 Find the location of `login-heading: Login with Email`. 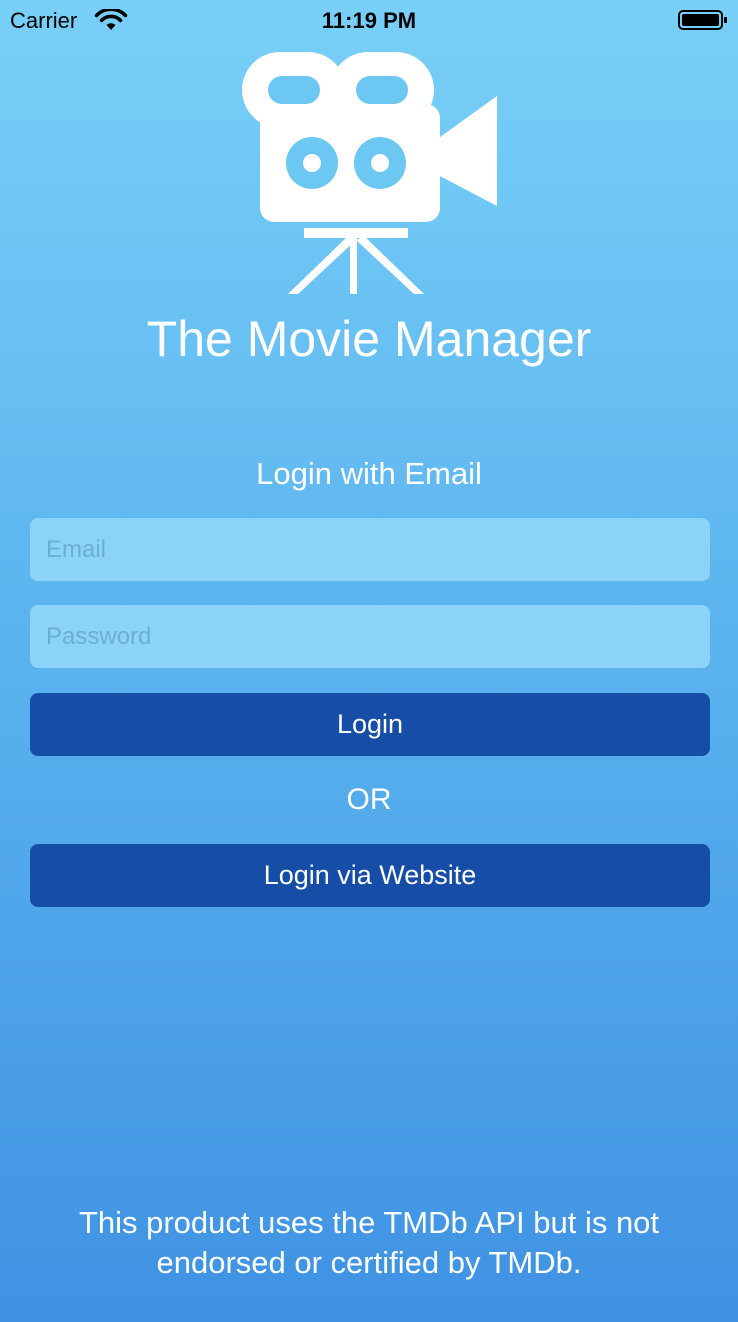

login-heading: Login with Email is located at coordinates (369, 473).